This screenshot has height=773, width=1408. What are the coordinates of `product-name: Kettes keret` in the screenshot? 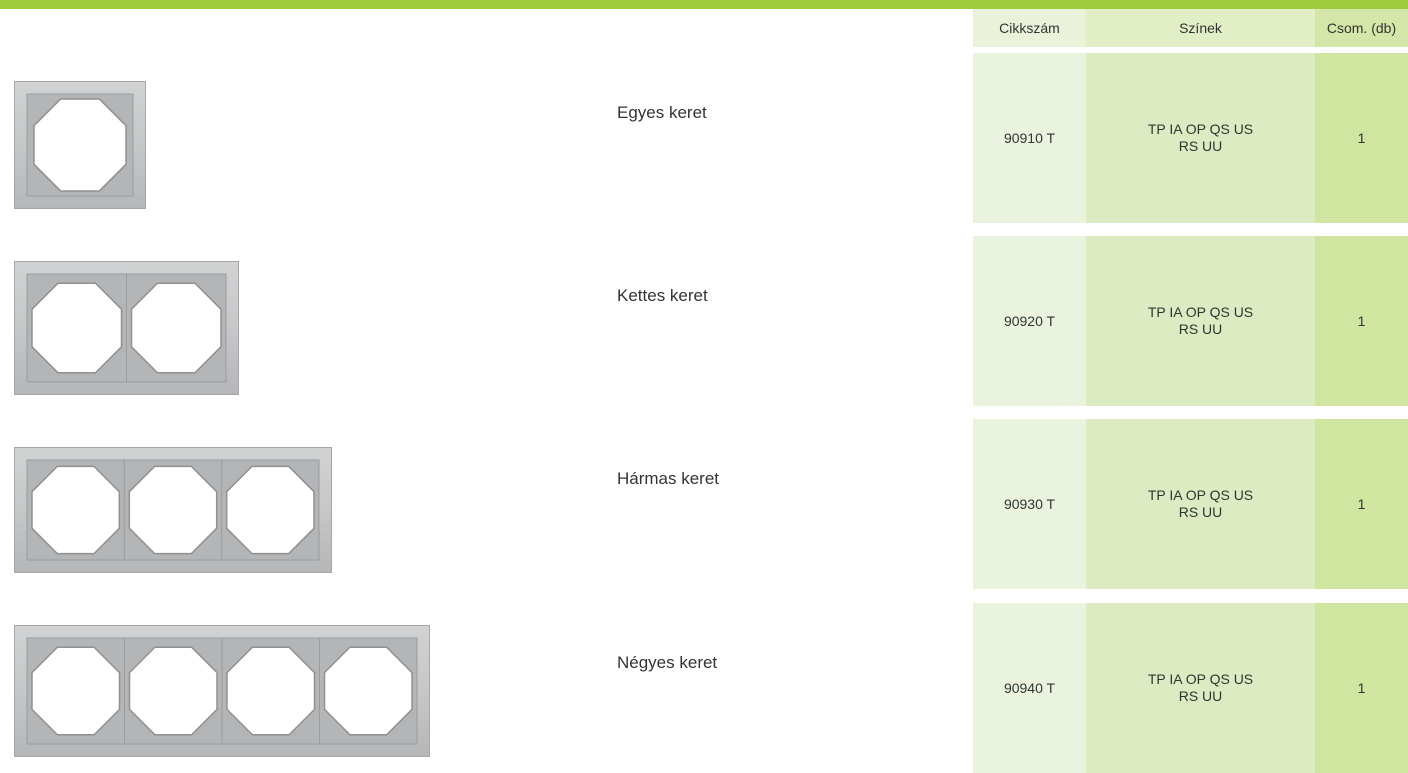 It's located at (662, 295).